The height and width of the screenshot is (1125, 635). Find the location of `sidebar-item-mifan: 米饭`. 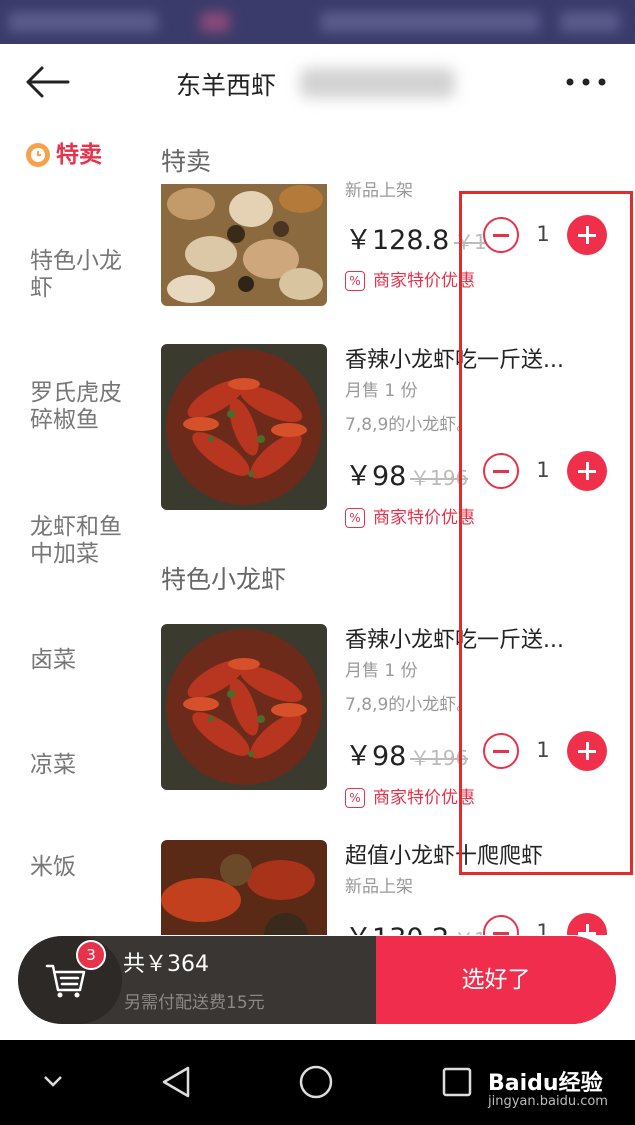

sidebar-item-mifan: 米饭 is located at coordinates (85, 867).